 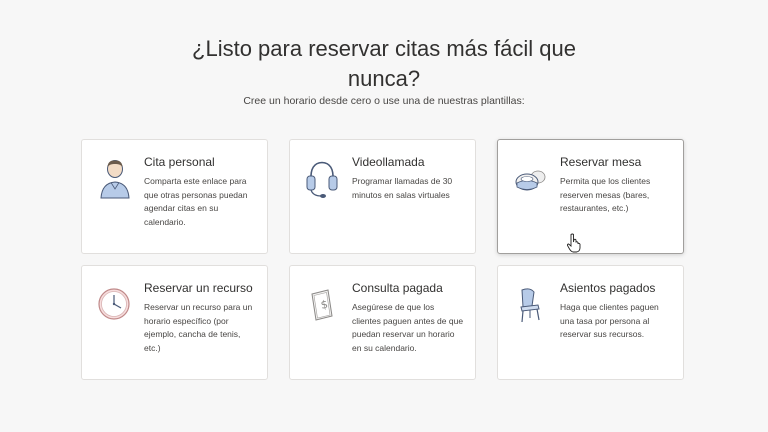 What do you see at coordinates (198, 288) in the screenshot?
I see `card-title: Reservar un recurso` at bounding box center [198, 288].